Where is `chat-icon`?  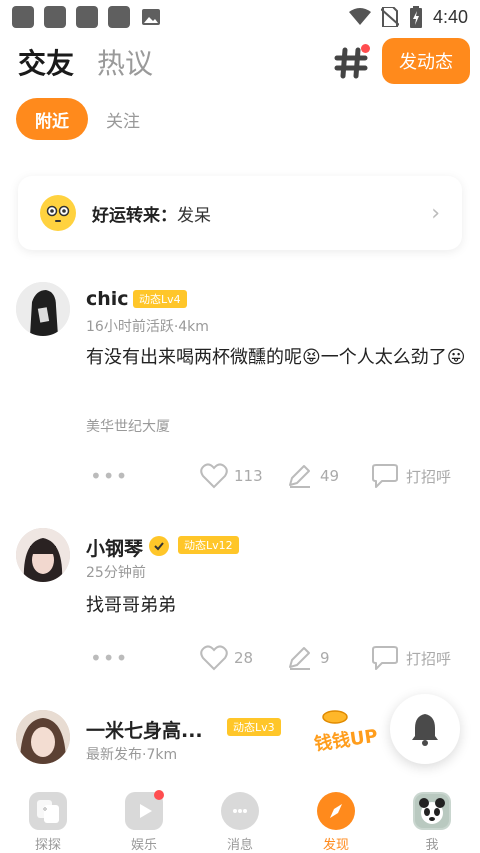
chat-icon is located at coordinates (240, 811).